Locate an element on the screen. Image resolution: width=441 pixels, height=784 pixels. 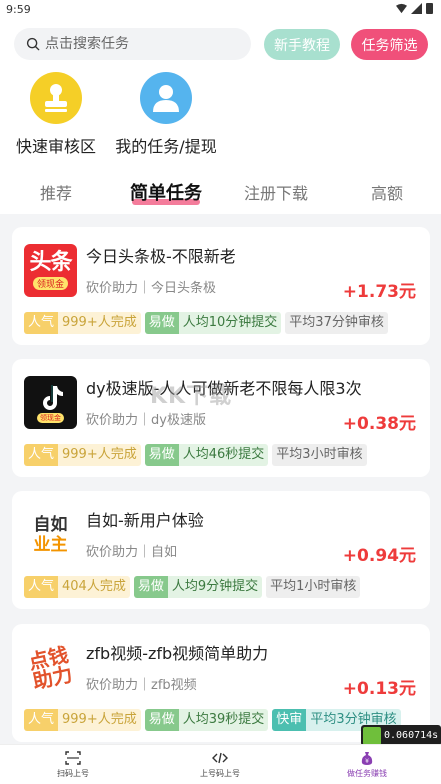
tab-register-download: 注册下载 is located at coordinates (276, 192).